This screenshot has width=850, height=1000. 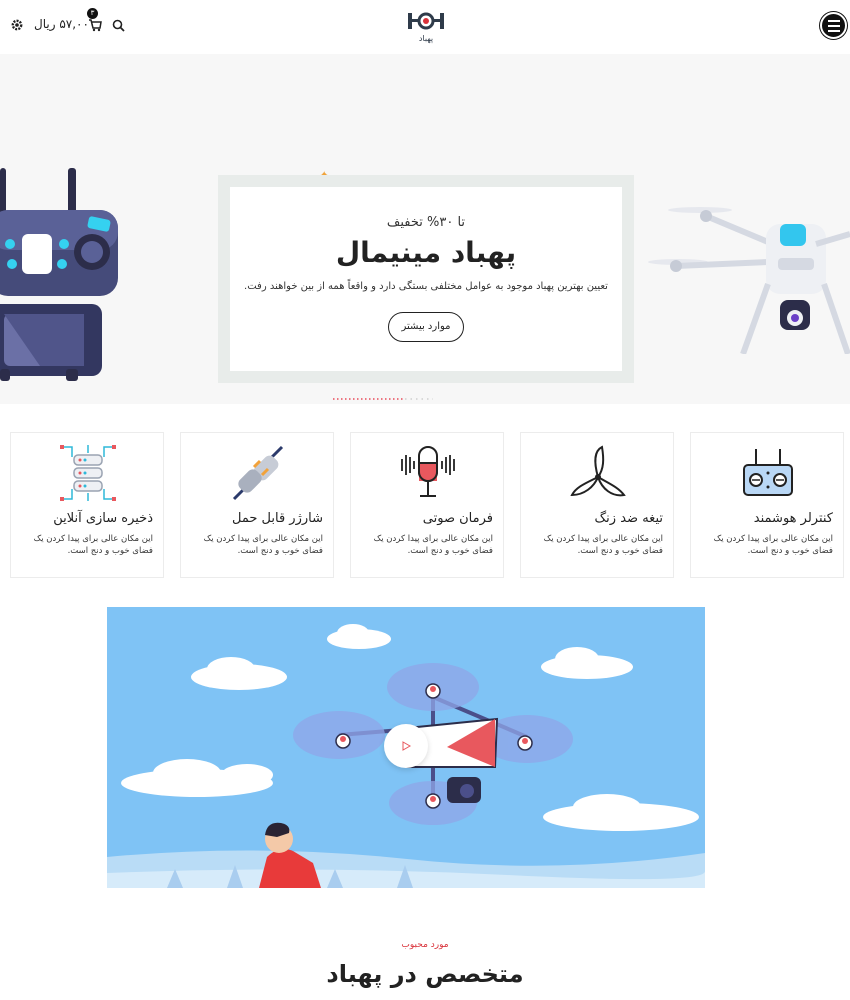 I want to click on feature-title: شارژر قابل حمل, so click(x=277, y=518).